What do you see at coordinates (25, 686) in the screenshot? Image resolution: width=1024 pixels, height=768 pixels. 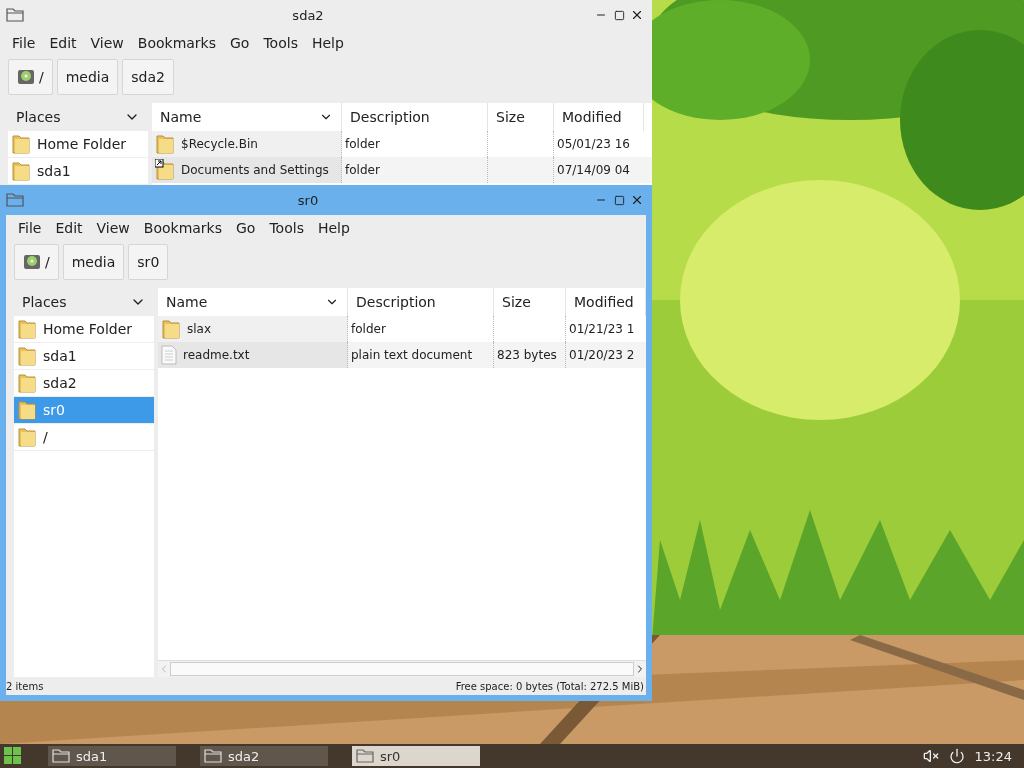 I see `item-count: 2 items` at bounding box center [25, 686].